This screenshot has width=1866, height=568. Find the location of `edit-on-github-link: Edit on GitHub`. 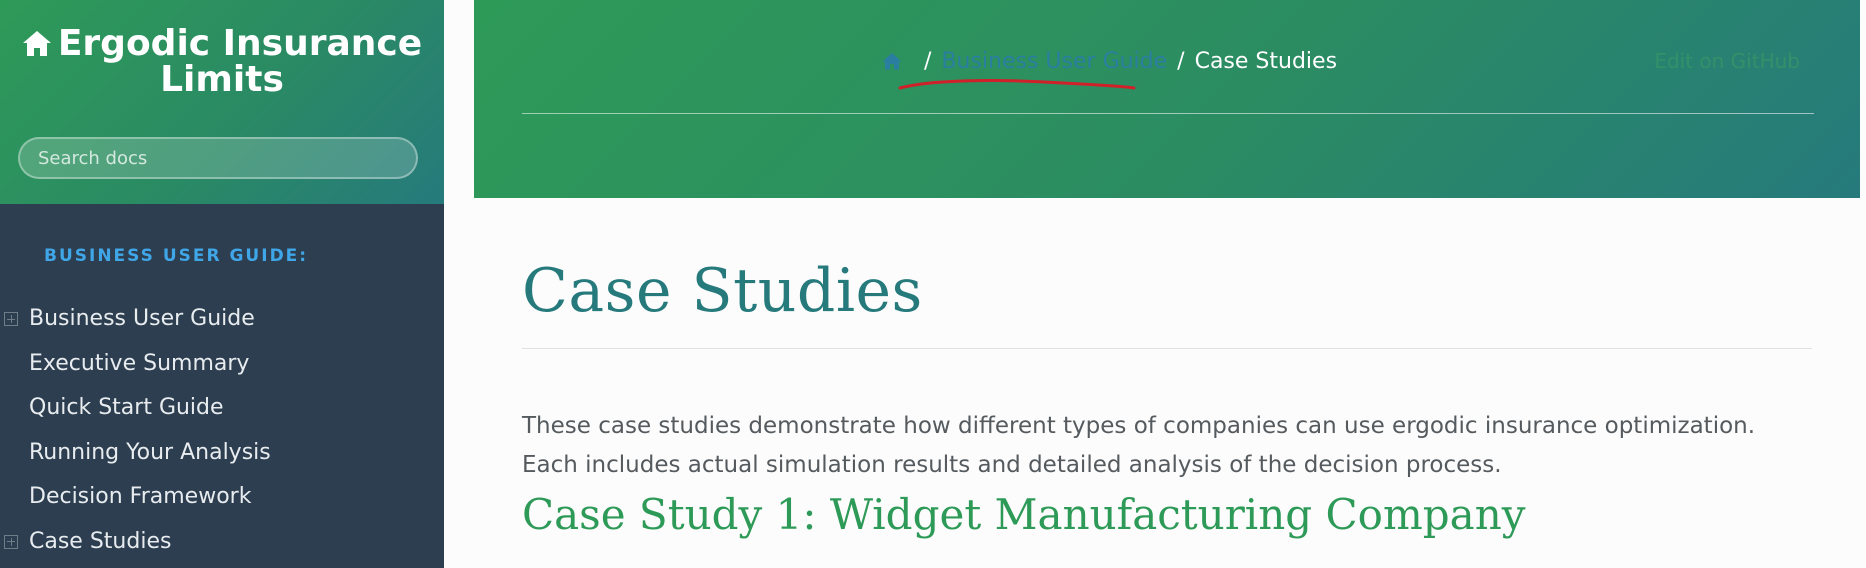

edit-on-github-link: Edit on GitHub is located at coordinates (1727, 61).